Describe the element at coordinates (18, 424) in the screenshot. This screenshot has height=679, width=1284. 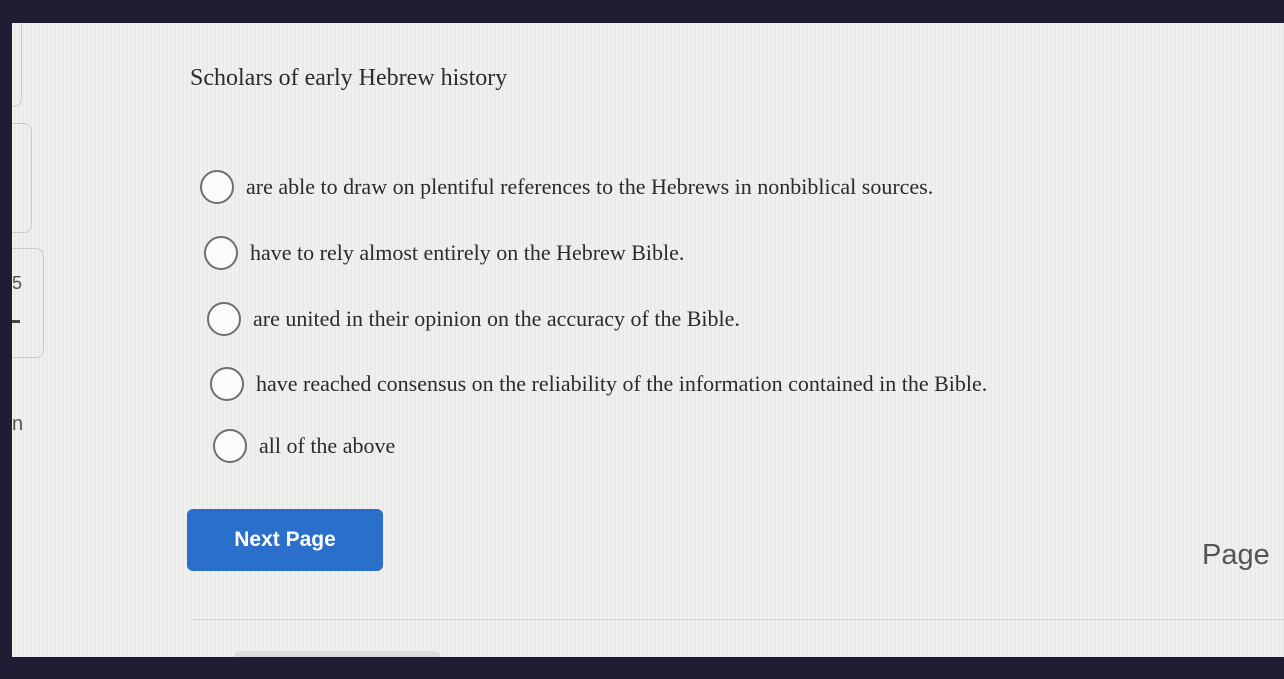
I see `sidebar-fragment-text: n` at that location.